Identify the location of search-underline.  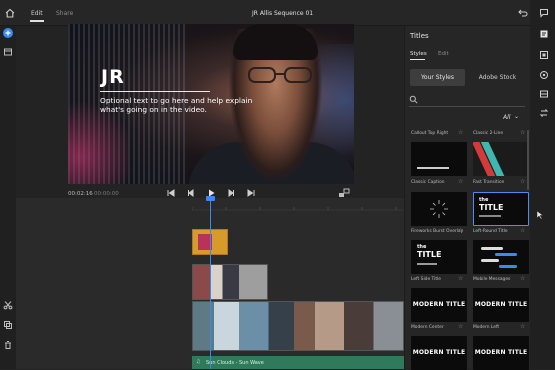
(467, 106).